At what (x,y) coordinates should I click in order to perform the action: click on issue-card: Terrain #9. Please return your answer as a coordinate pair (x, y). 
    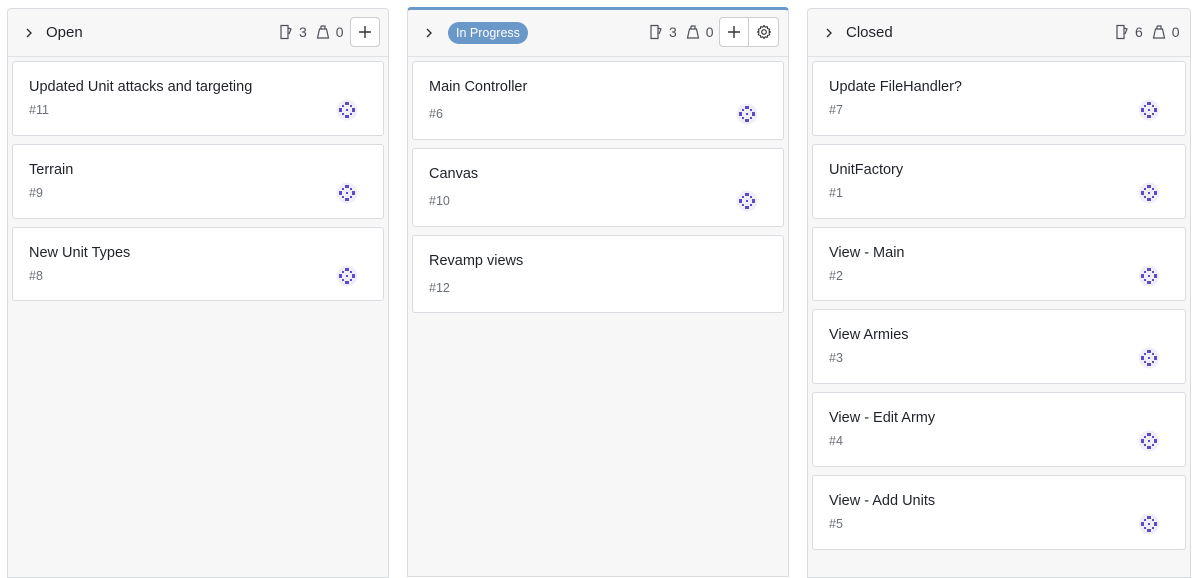
    Looking at the image, I should click on (198, 181).